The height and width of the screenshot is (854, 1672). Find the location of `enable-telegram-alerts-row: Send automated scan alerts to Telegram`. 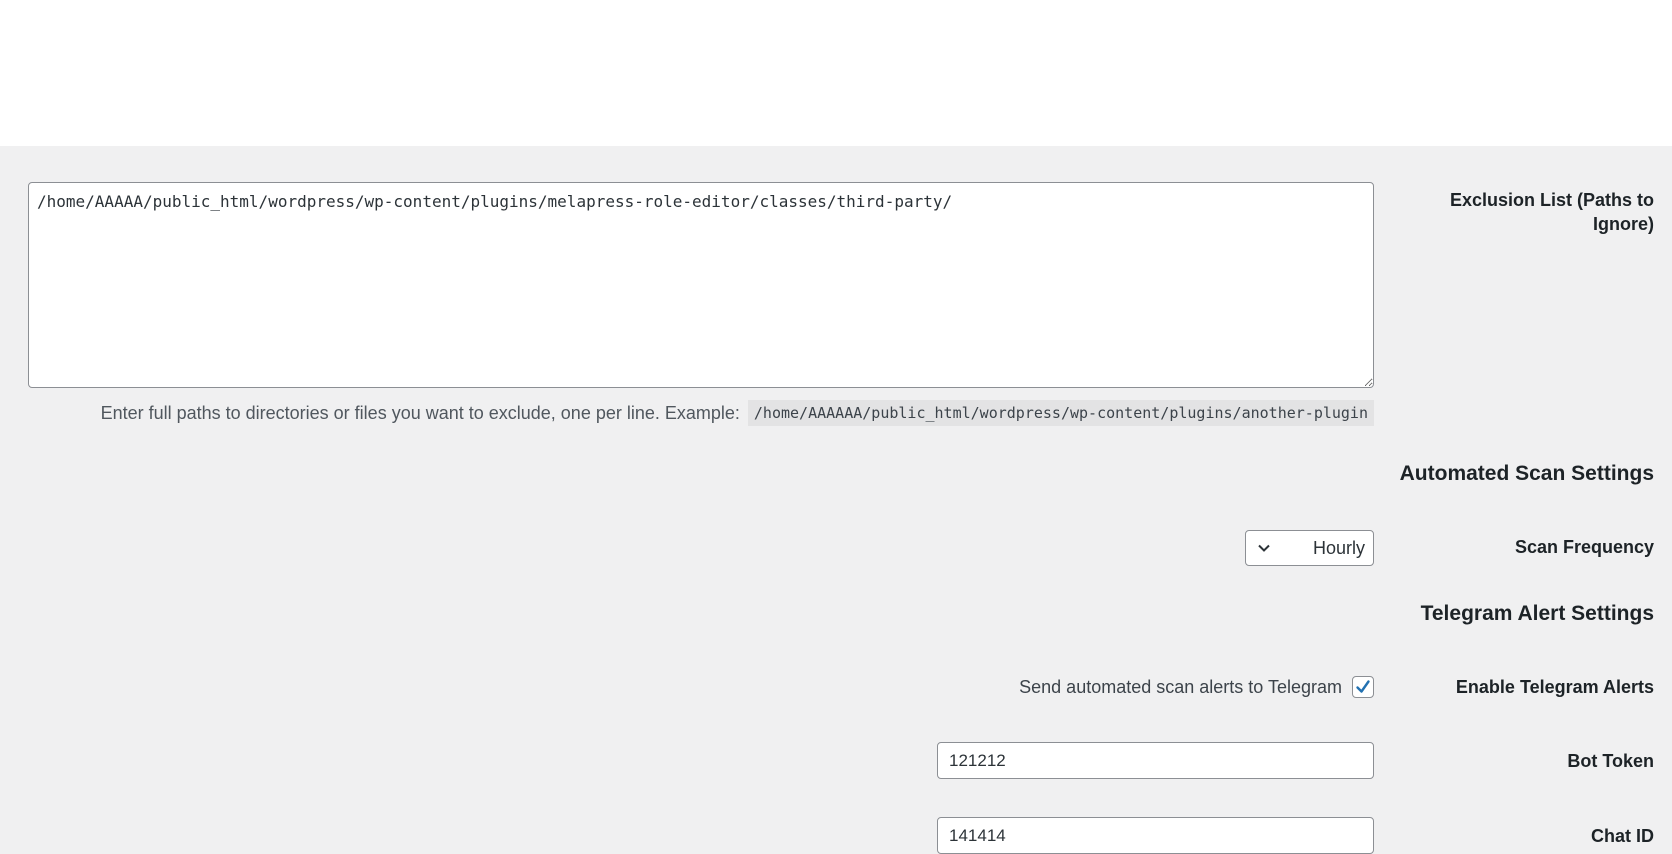

enable-telegram-alerts-row: Send automated scan alerts to Telegram is located at coordinates (1196, 687).